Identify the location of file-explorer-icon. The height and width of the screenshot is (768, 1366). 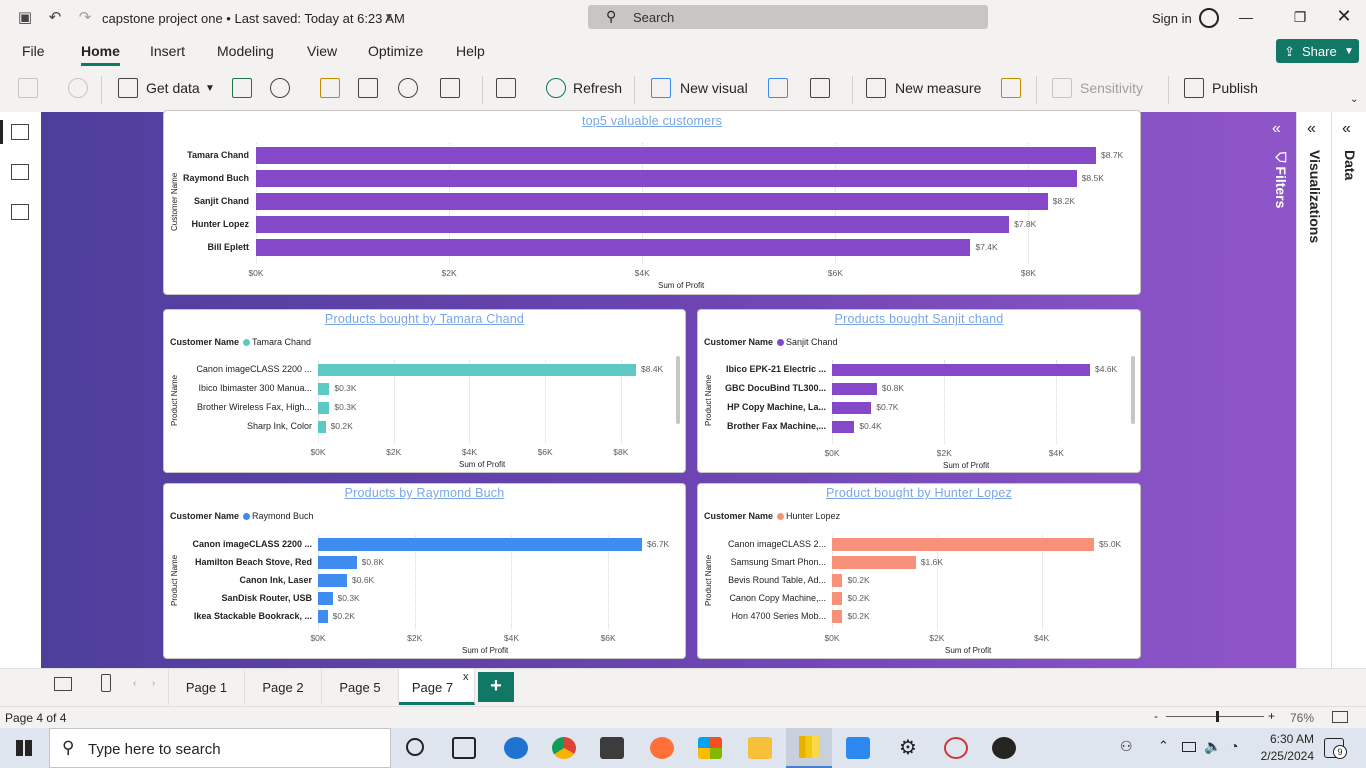
(760, 748).